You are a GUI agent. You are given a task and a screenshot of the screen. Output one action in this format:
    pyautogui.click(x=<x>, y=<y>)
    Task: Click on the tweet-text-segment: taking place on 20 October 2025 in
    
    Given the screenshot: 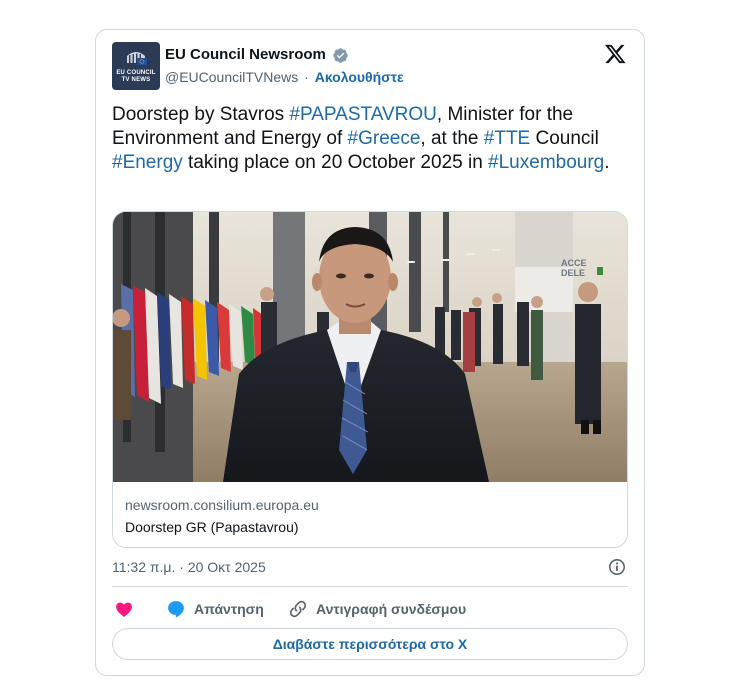 What is the action you would take?
    pyautogui.click(x=335, y=162)
    